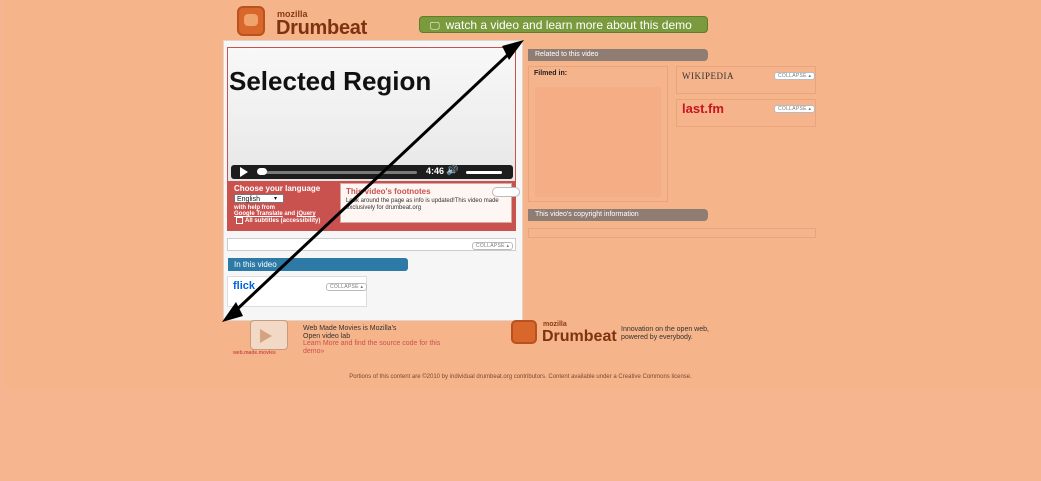  I want to click on flickr-logo: flick, so click(244, 286).